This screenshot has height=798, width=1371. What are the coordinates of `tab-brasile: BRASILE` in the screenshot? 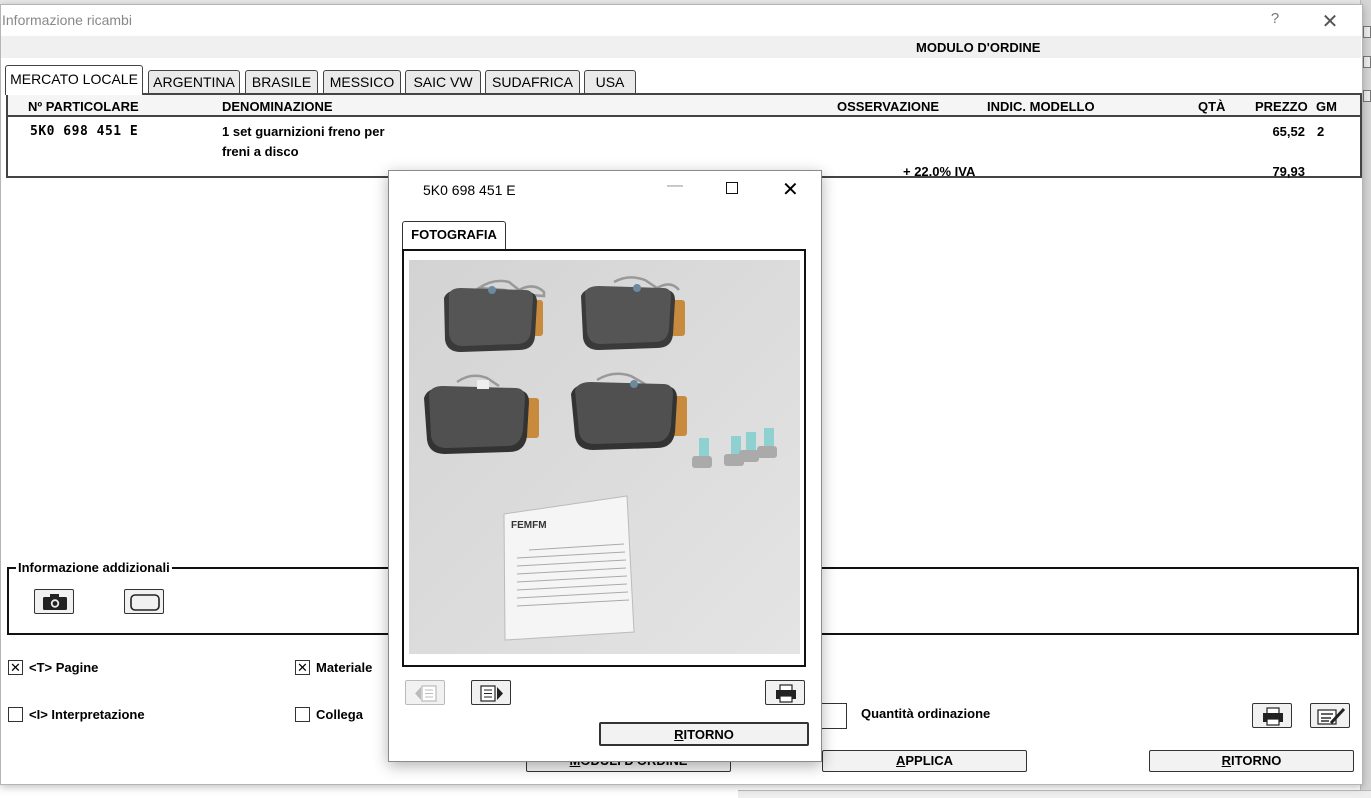 It's located at (281, 82).